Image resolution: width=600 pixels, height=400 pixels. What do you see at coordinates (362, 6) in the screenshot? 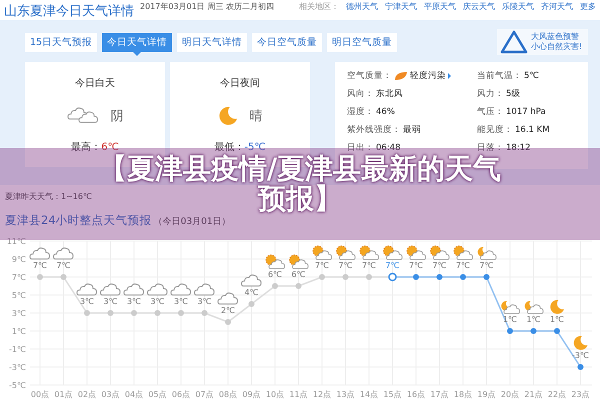
I see `region-link: 德州天气` at bounding box center [362, 6].